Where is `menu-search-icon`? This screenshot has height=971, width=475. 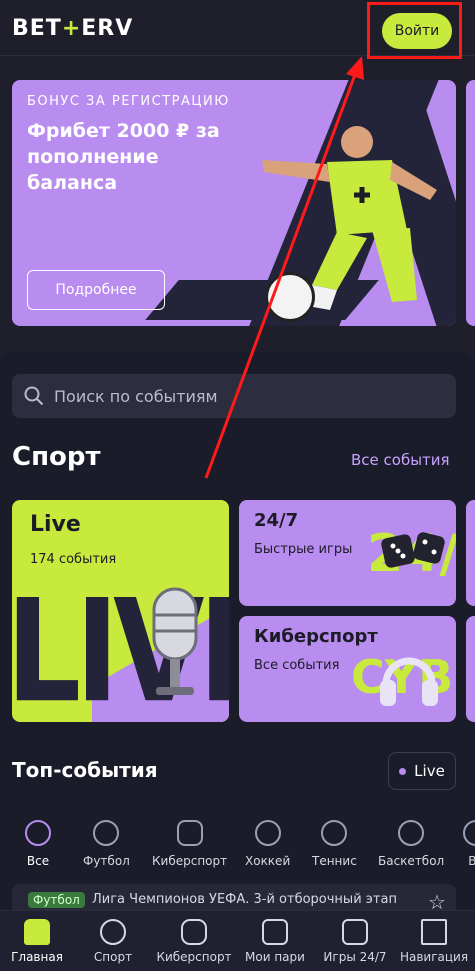
menu-search-icon is located at coordinates (434, 932).